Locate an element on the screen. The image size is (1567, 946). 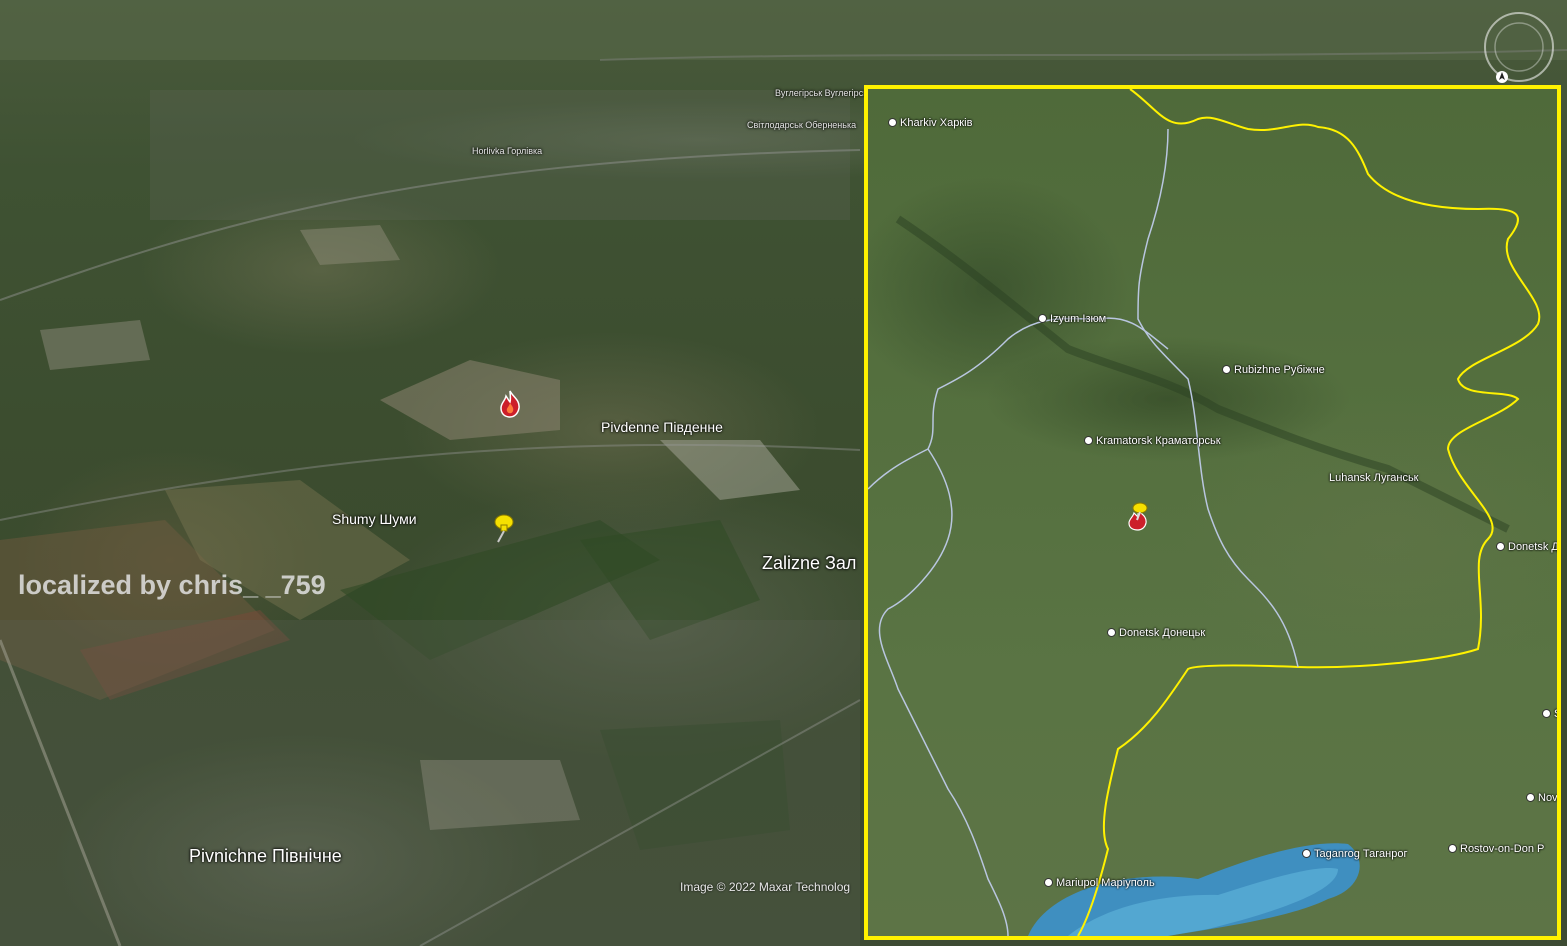
compass-icon is located at coordinates (1519, 47).